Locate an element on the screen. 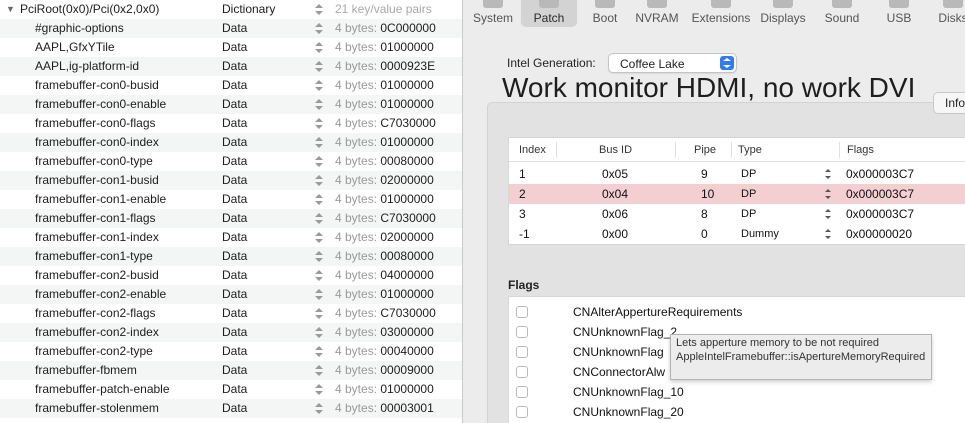 The height and width of the screenshot is (423, 965). connector-bus-id: 0x04 is located at coordinates (615, 194).